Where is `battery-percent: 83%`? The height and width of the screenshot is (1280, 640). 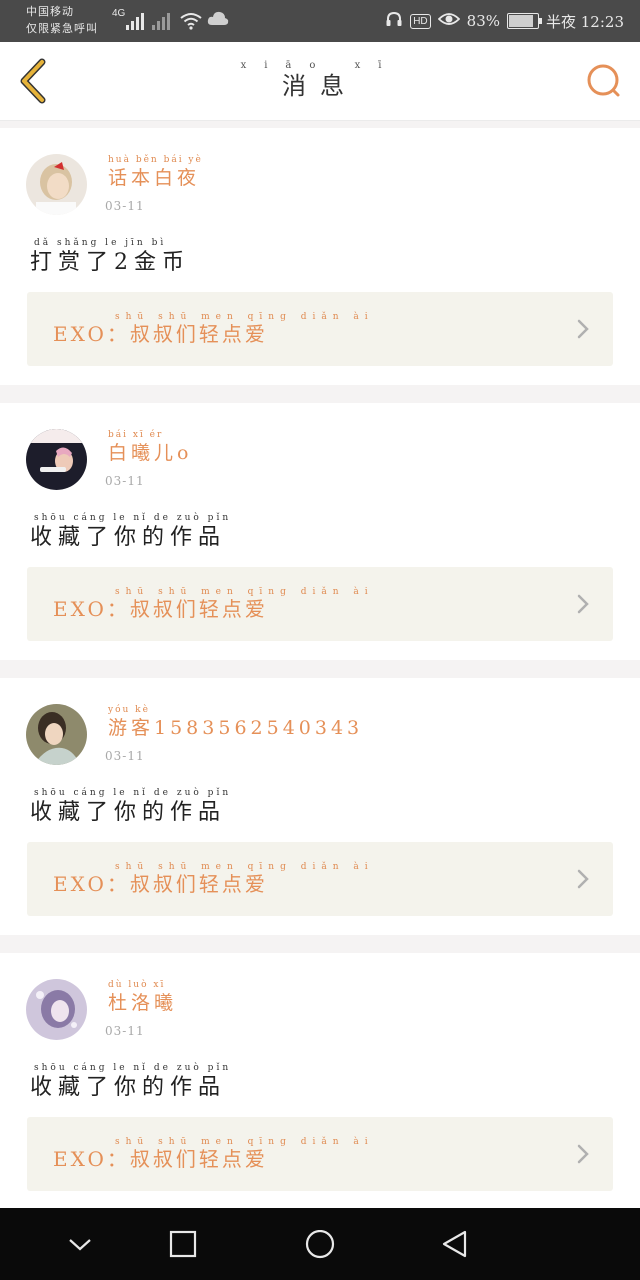 battery-percent: 83% is located at coordinates (483, 21).